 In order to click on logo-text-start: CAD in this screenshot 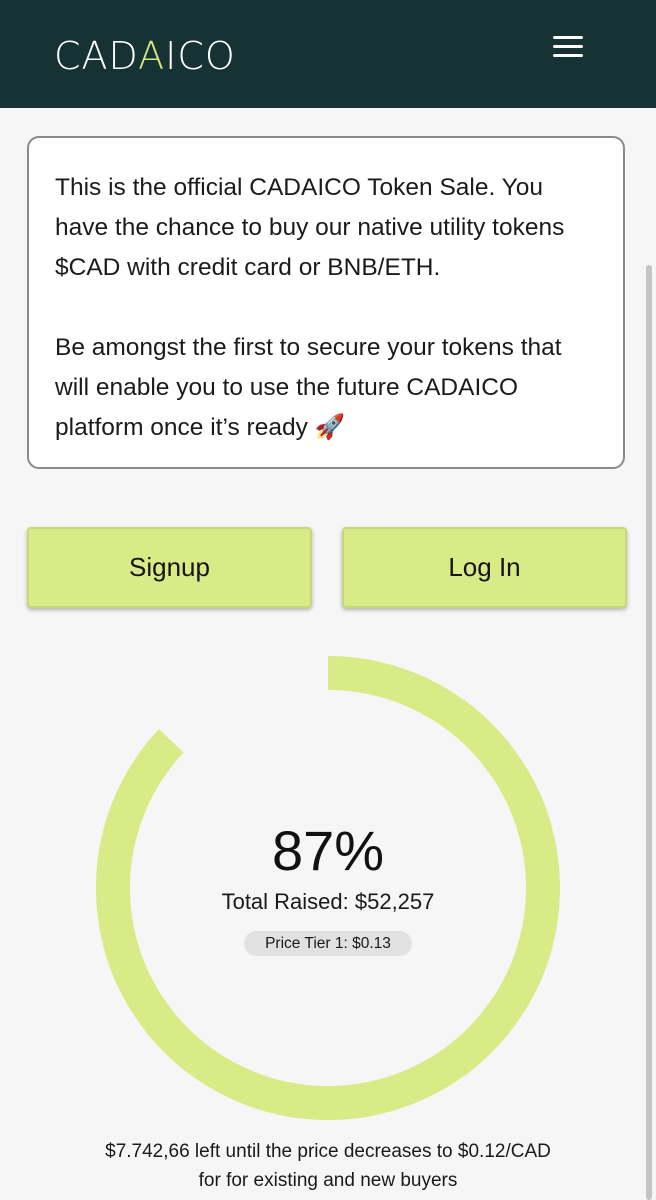, I will do `click(96, 56)`.